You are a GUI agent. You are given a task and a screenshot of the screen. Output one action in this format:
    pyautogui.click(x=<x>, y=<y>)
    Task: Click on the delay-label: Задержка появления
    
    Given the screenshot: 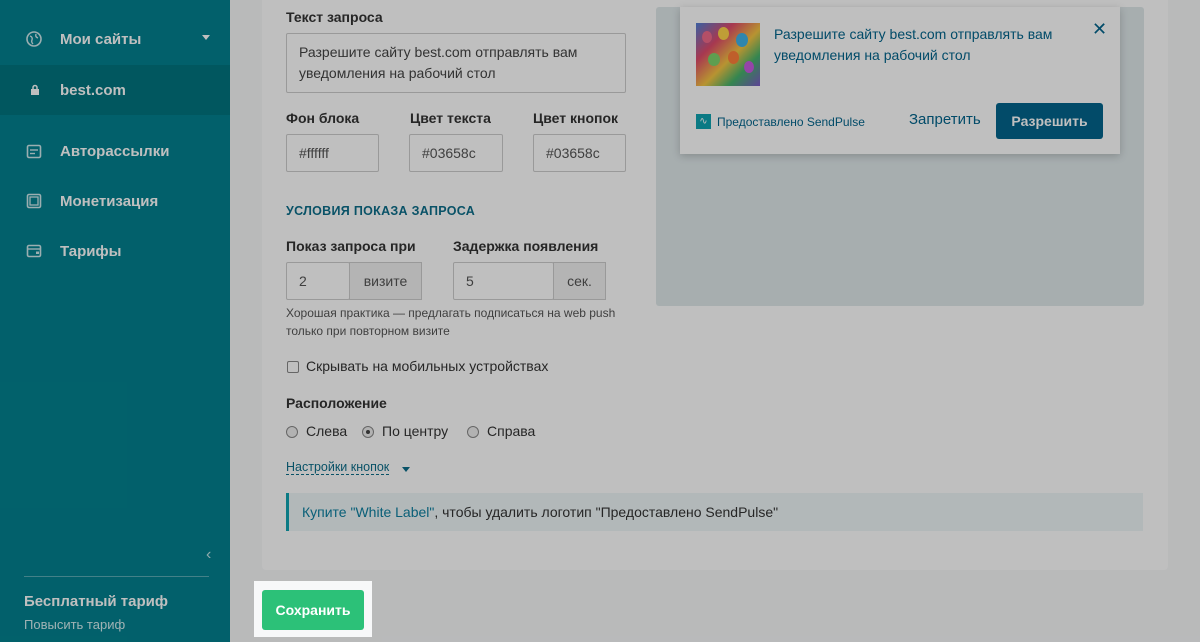 What is the action you would take?
    pyautogui.click(x=526, y=246)
    